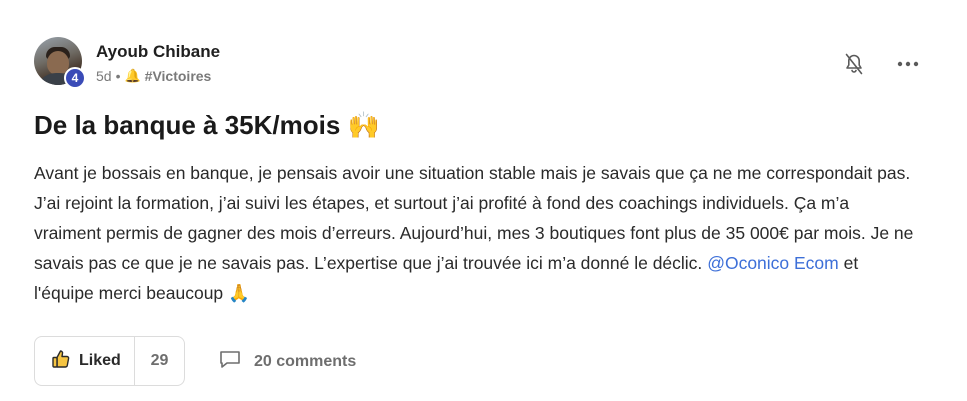  Describe the element at coordinates (230, 361) in the screenshot. I see `comment-icon` at that location.